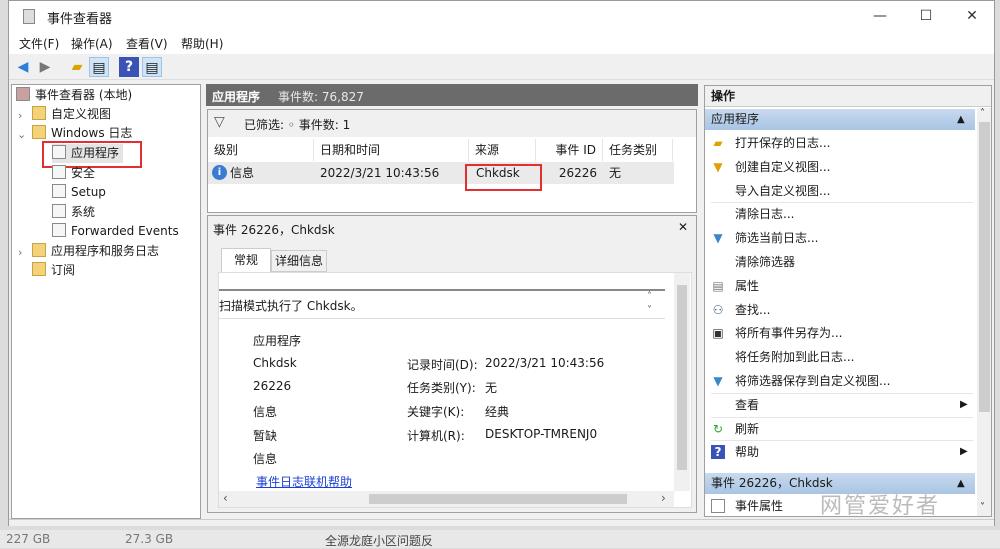 This screenshot has height=549, width=1000. What do you see at coordinates (638, 150) in the screenshot?
I see `column-task: 任务类别` at bounding box center [638, 150].